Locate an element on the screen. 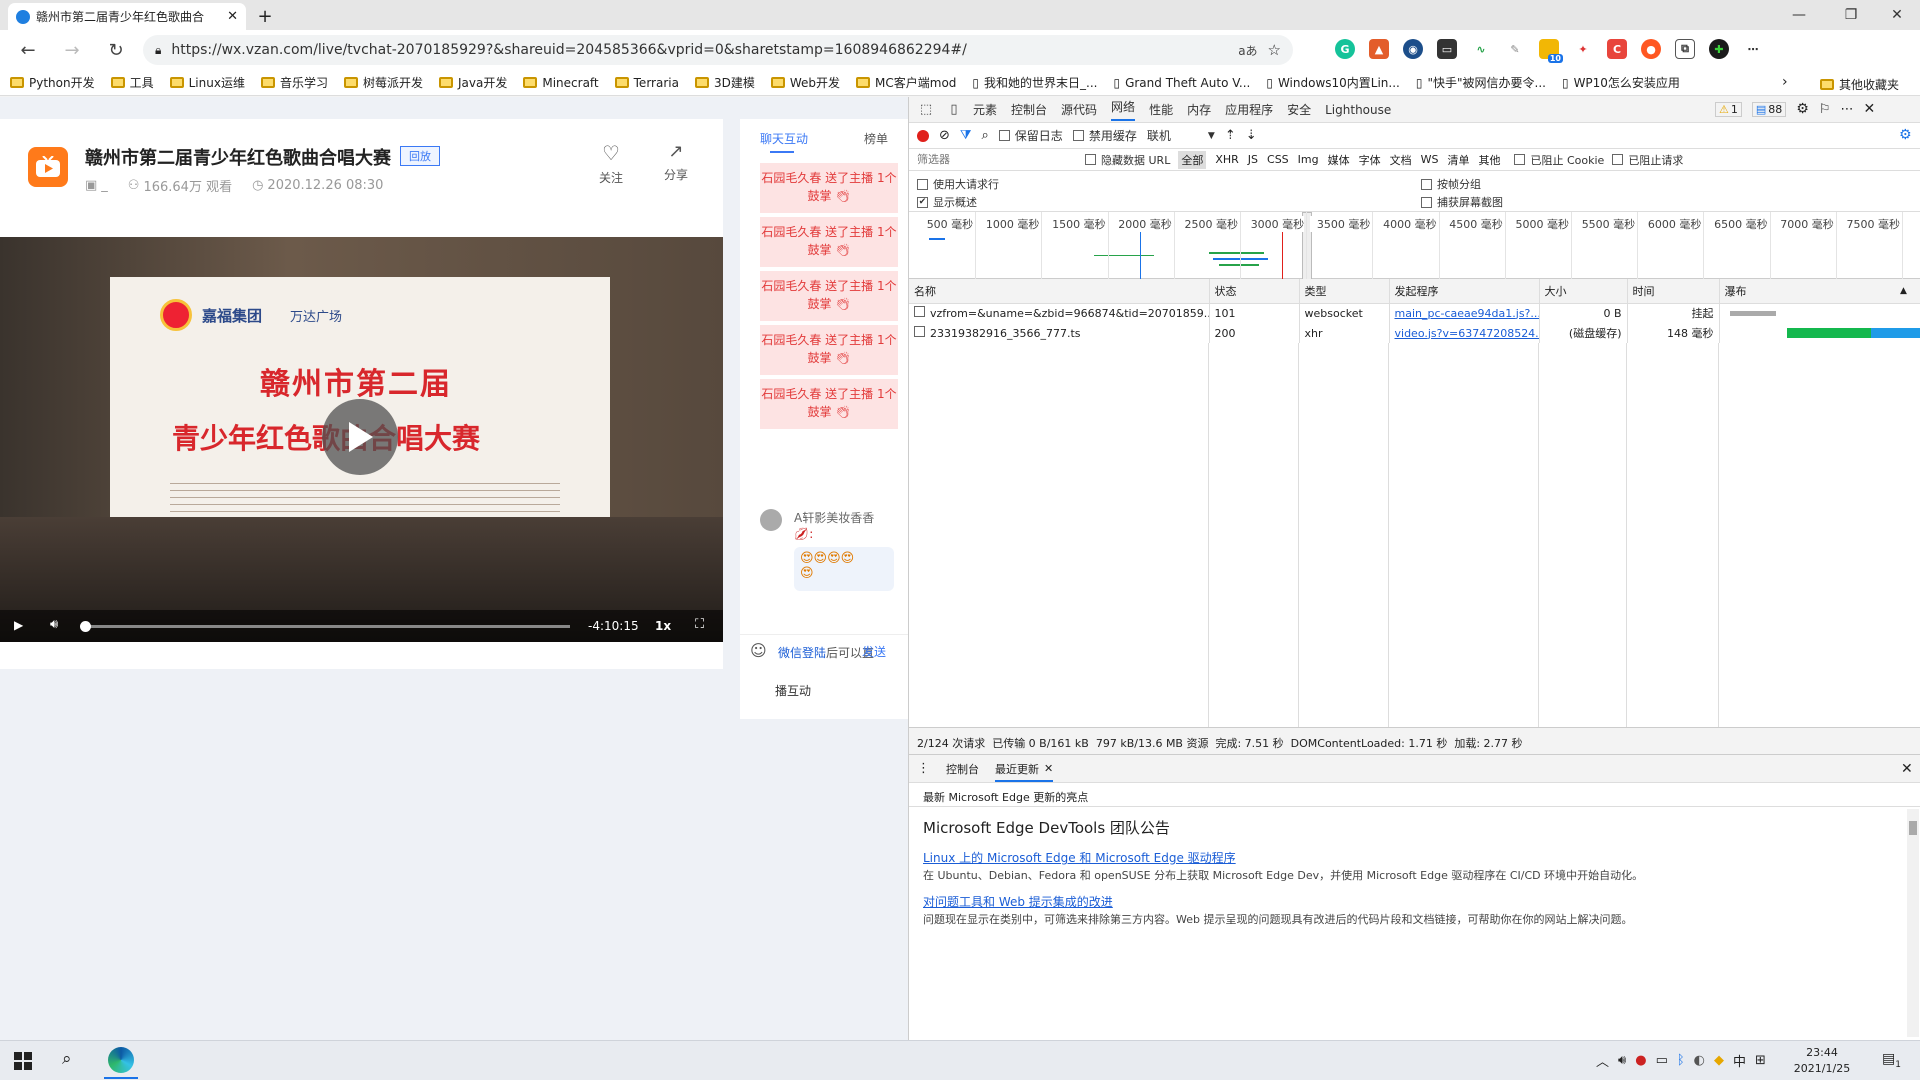  ime-indicator: 中 is located at coordinates (1739, 1060).